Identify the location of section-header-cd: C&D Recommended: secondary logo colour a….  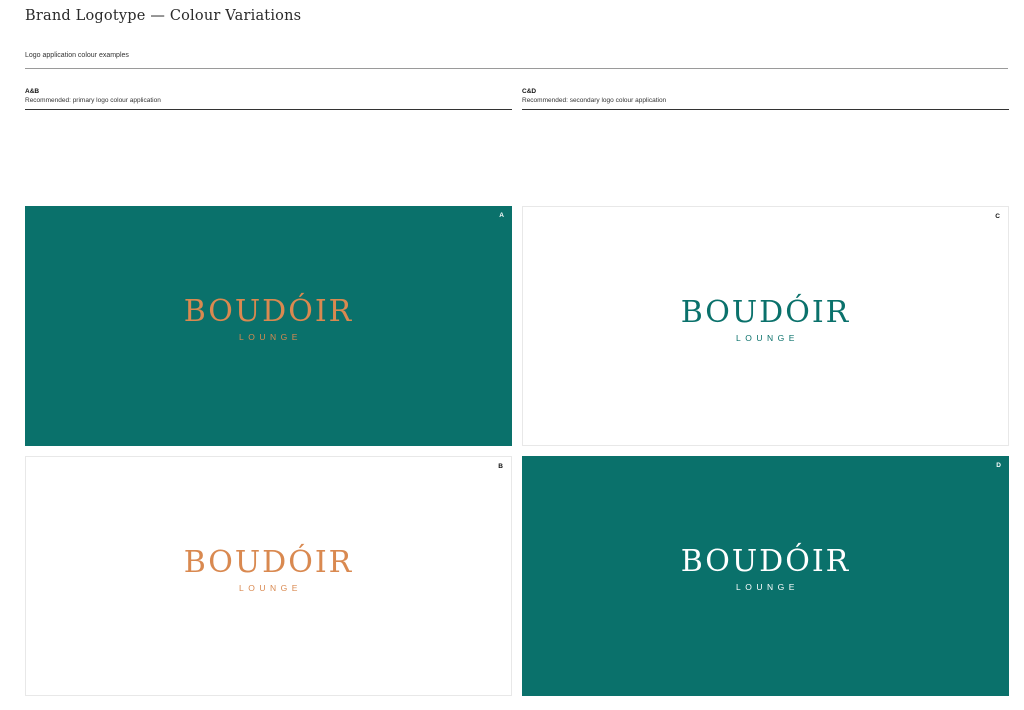
(765, 98).